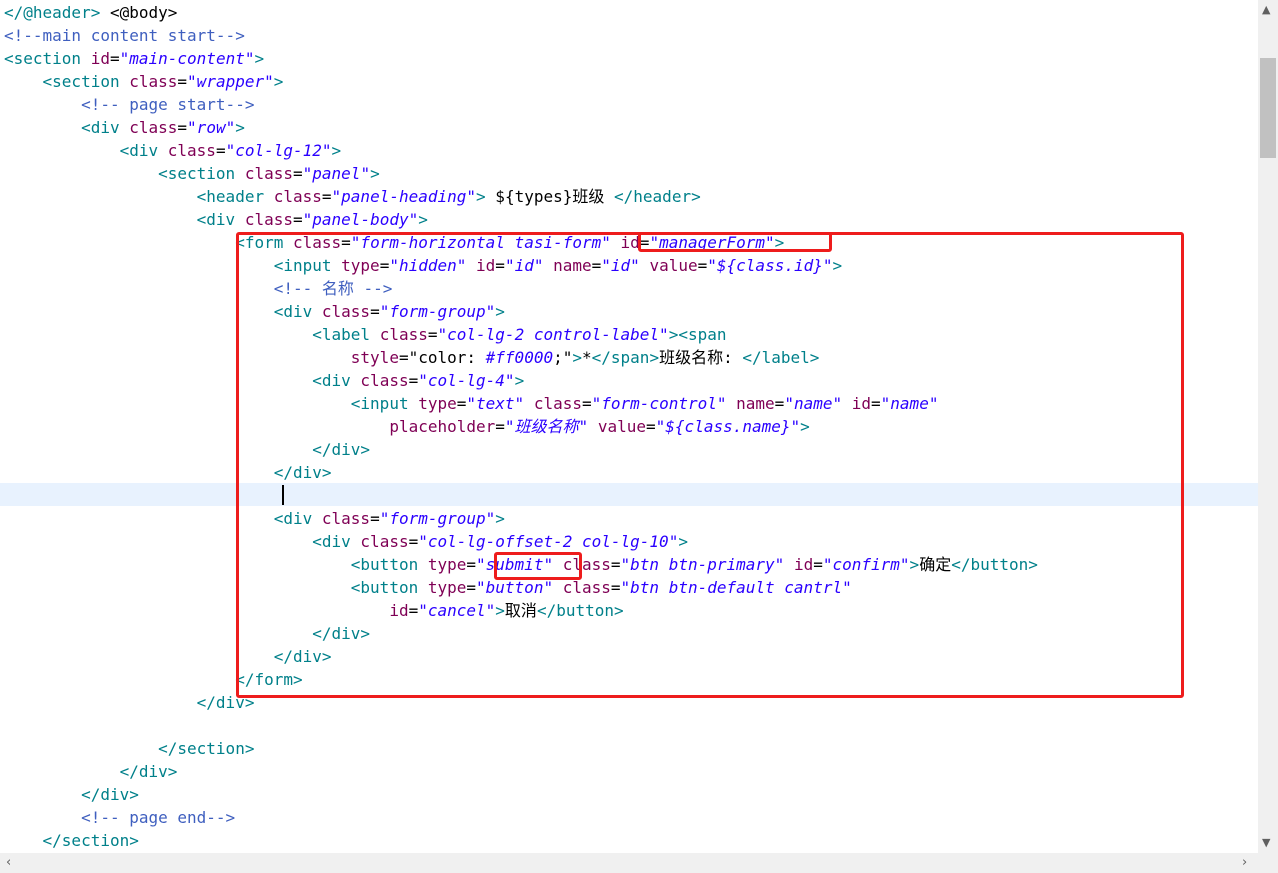  Describe the element at coordinates (57, 12) in the screenshot. I see `code-token: </@header>` at that location.